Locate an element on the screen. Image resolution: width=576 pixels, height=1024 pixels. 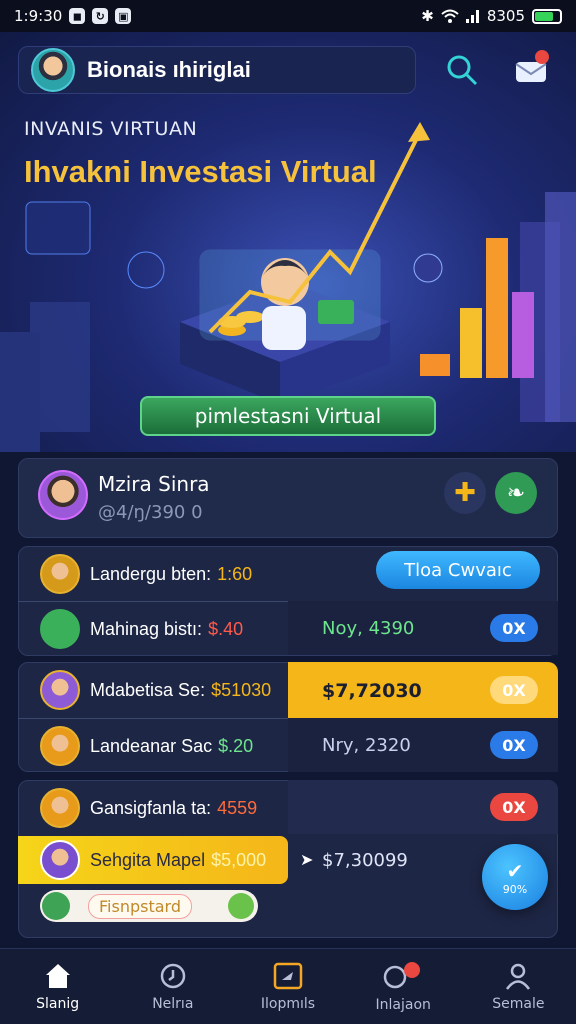
profile-header: Bionais ıhiriglai is located at coordinates (217, 70).